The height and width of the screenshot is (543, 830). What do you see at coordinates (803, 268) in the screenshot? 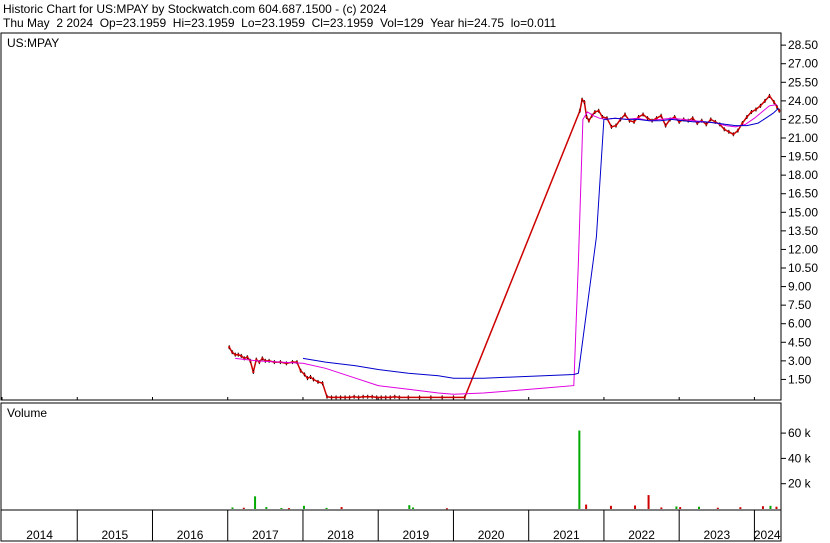
I see `price-y-tick-label: 10.50` at bounding box center [803, 268].